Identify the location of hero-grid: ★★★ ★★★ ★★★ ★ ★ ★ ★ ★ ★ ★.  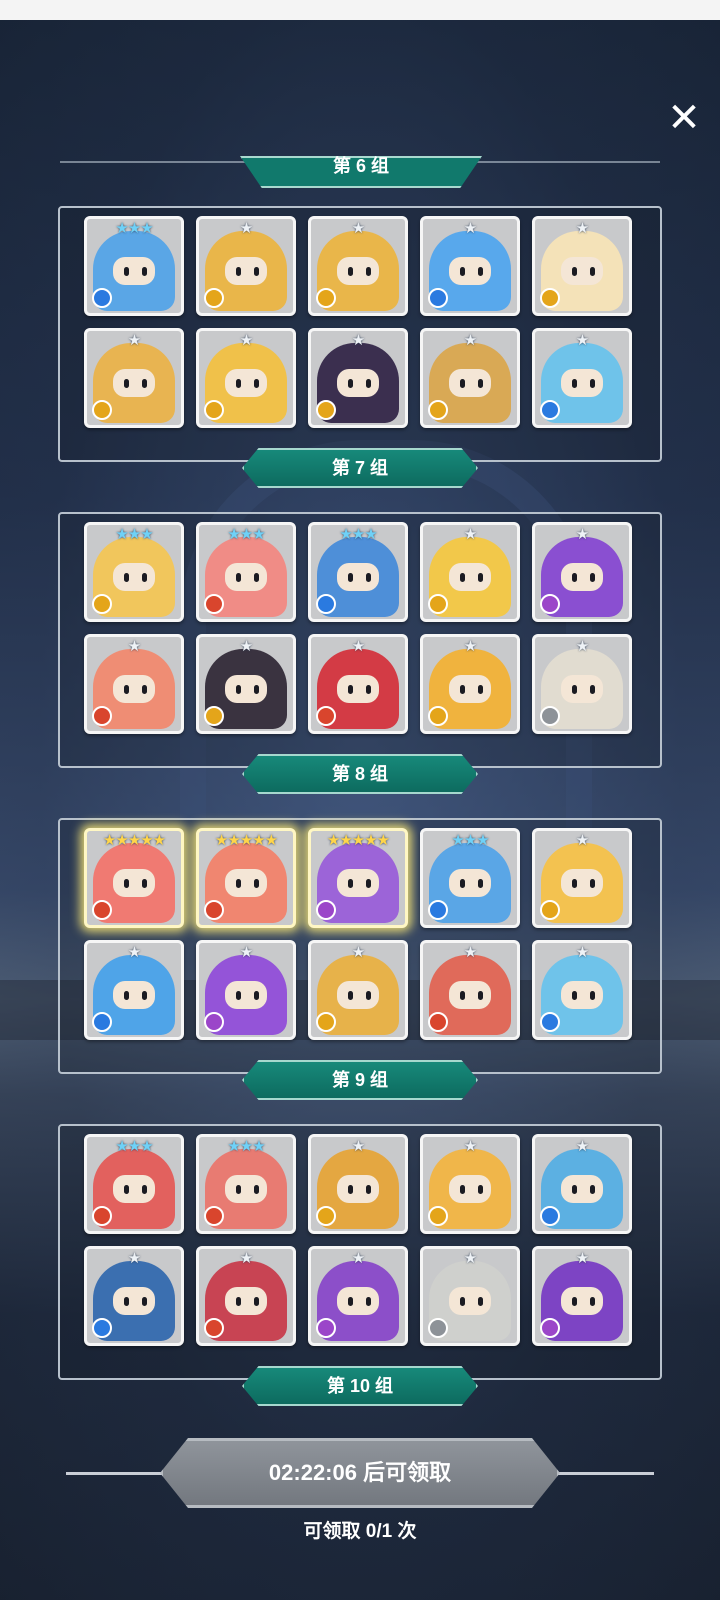
(364, 634).